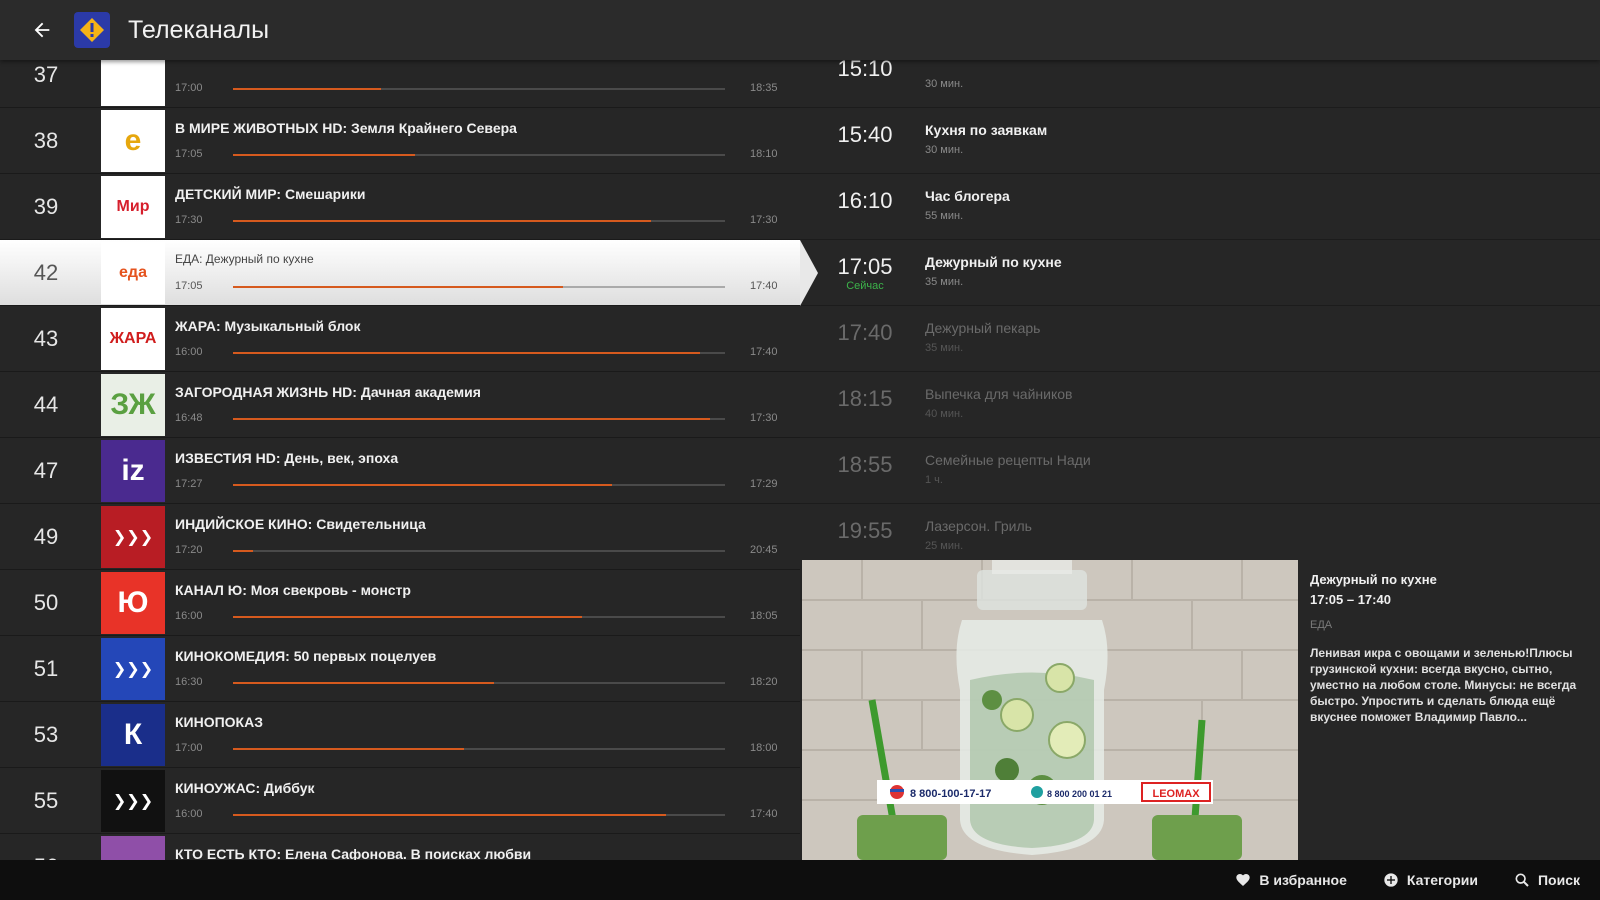 This screenshot has height=900, width=1600. Describe the element at coordinates (1373, 579) in the screenshot. I see `info-title: Дежурный по кухне` at that location.